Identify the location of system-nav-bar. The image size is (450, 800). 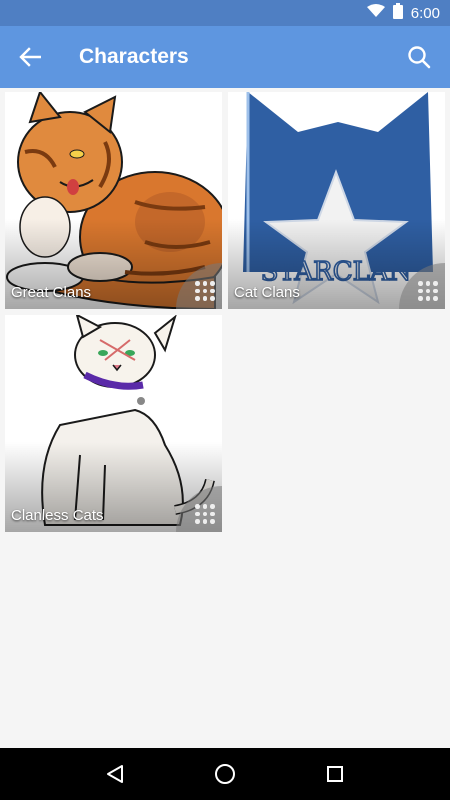
(225, 774).